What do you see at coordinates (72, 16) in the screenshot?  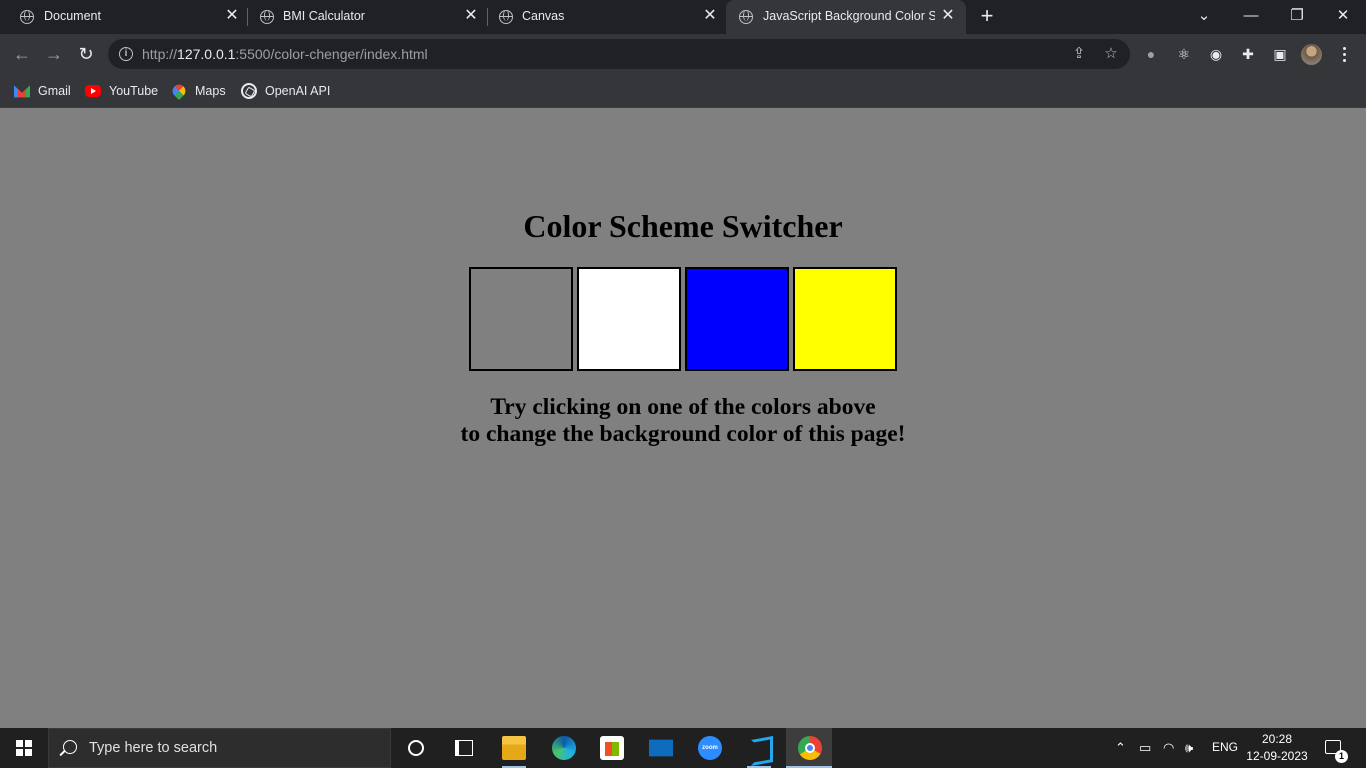 I see `tab-title: Document` at bounding box center [72, 16].